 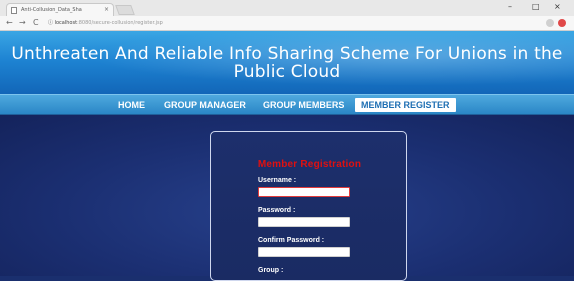 What do you see at coordinates (125, 10) in the screenshot?
I see `new-tab-button` at bounding box center [125, 10].